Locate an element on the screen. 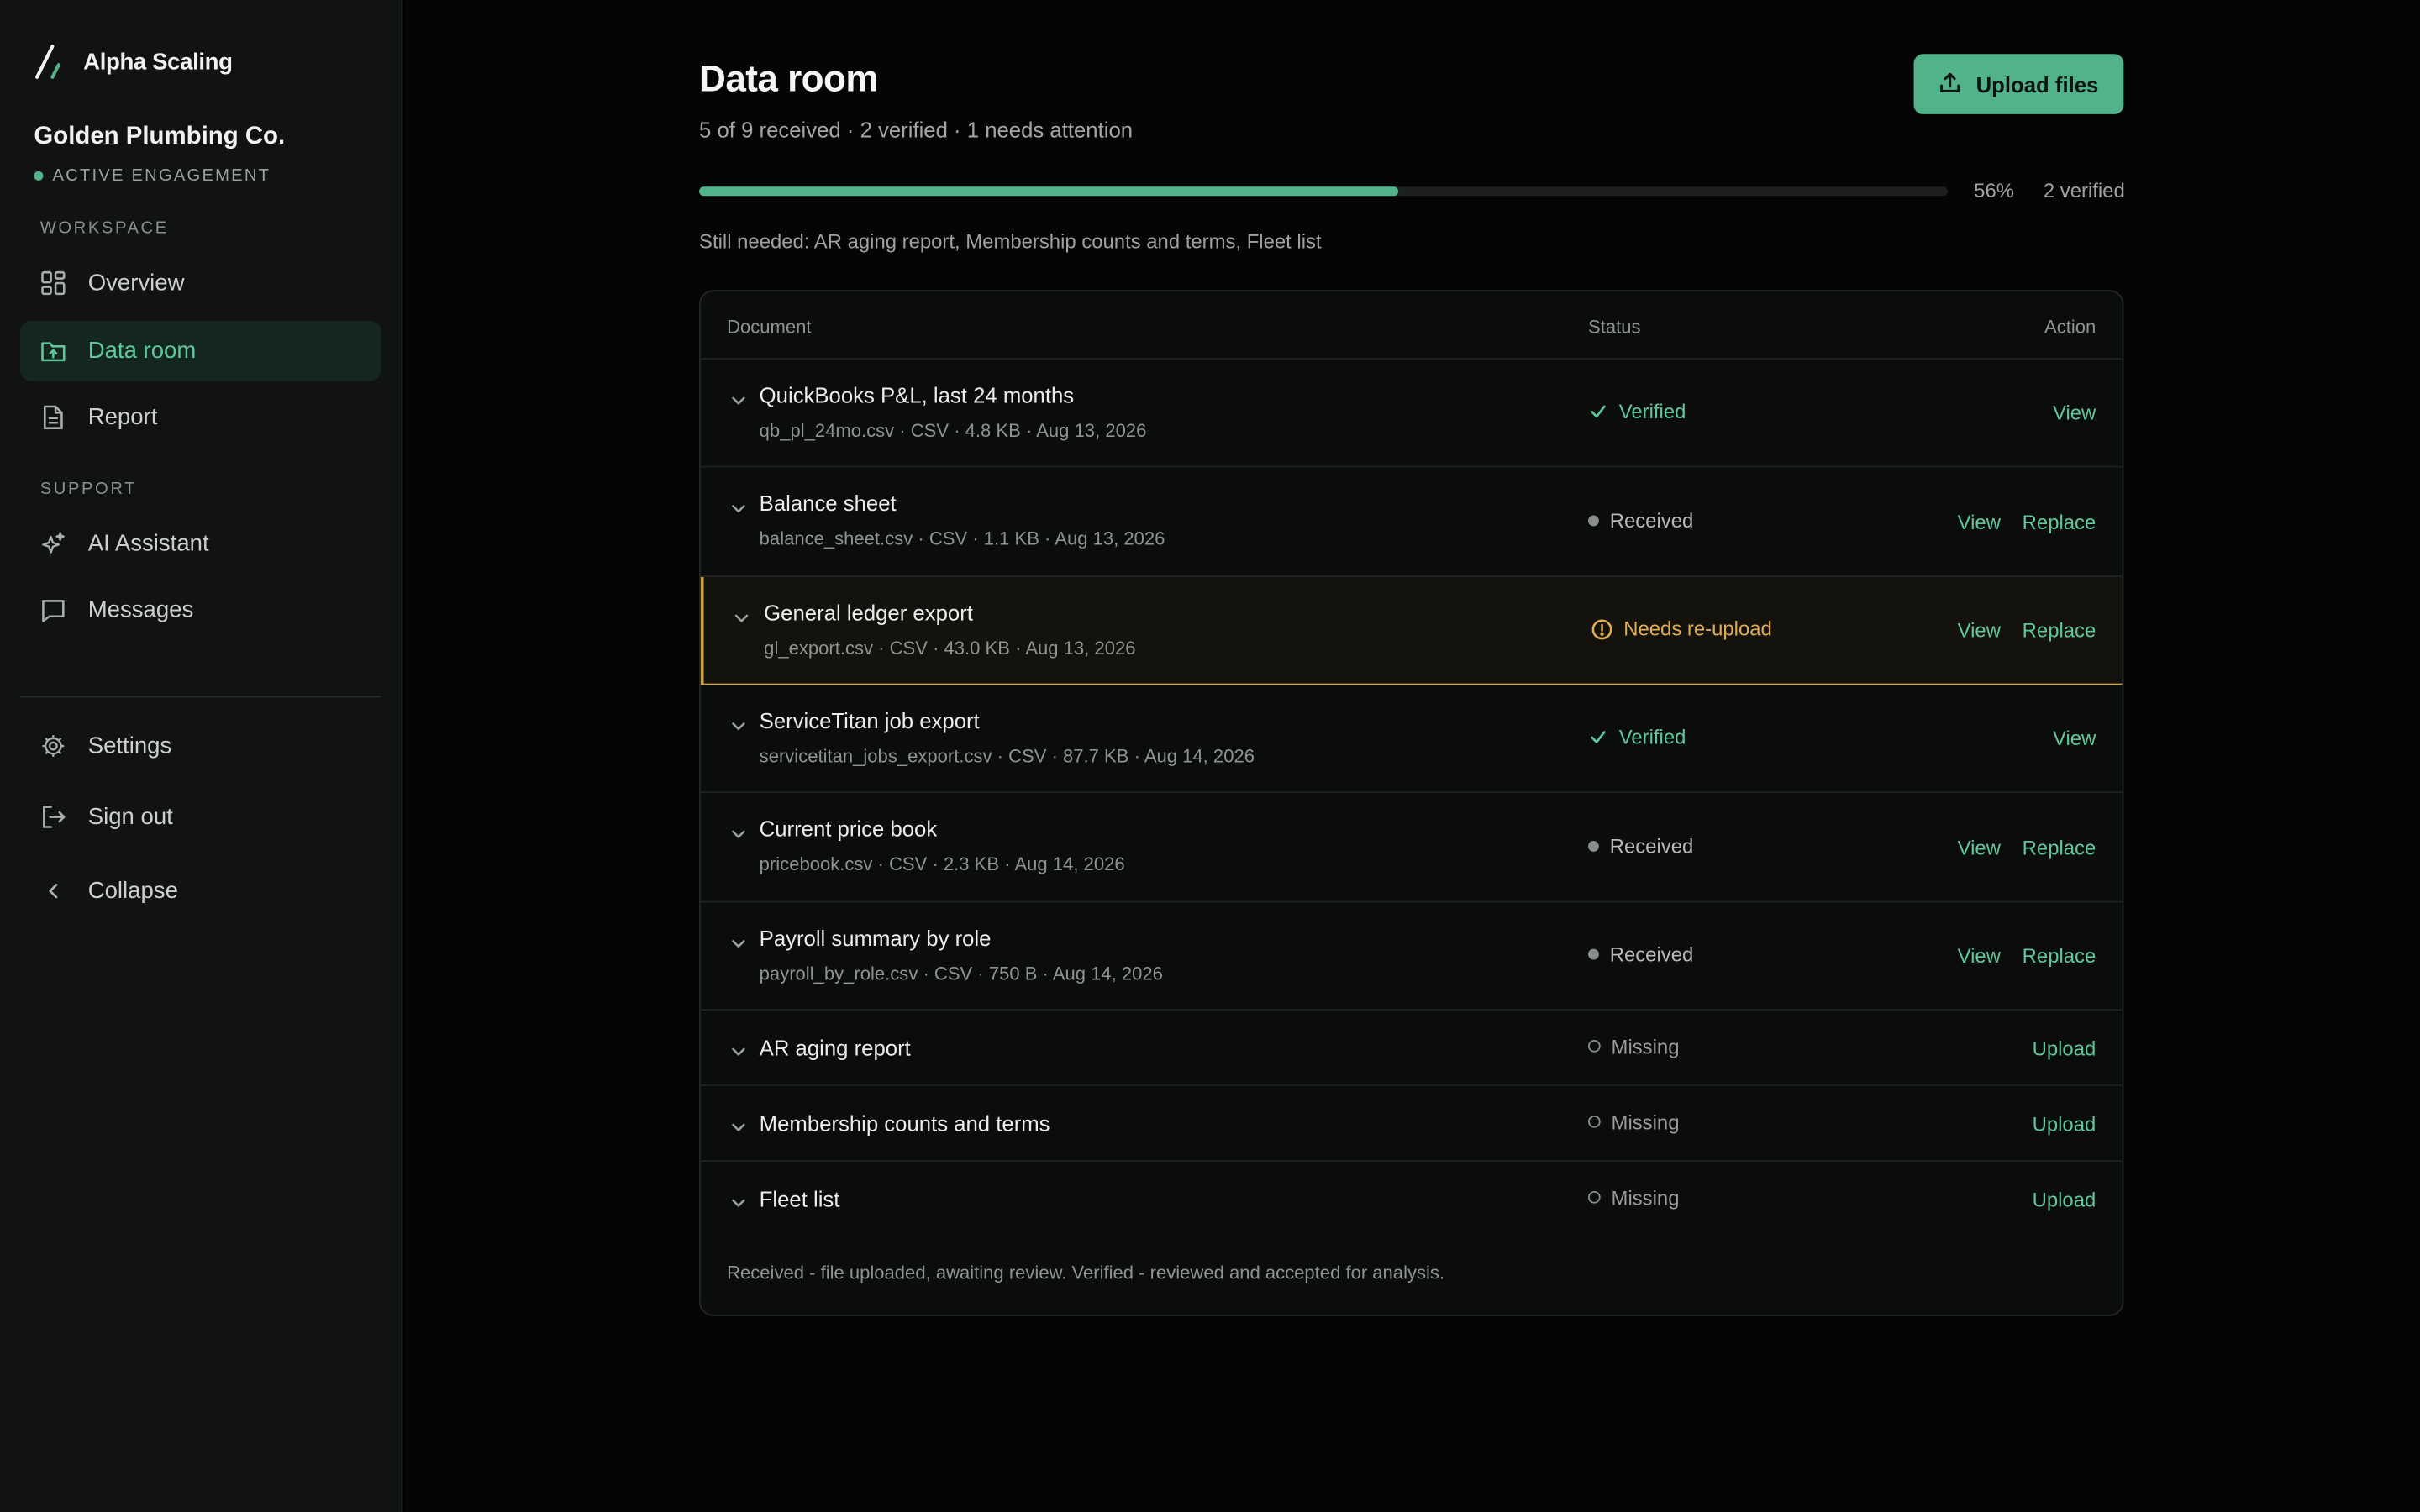 This screenshot has width=2420, height=1512. sidebar-item-ai-assistant: AI Assistant is located at coordinates (200, 544).